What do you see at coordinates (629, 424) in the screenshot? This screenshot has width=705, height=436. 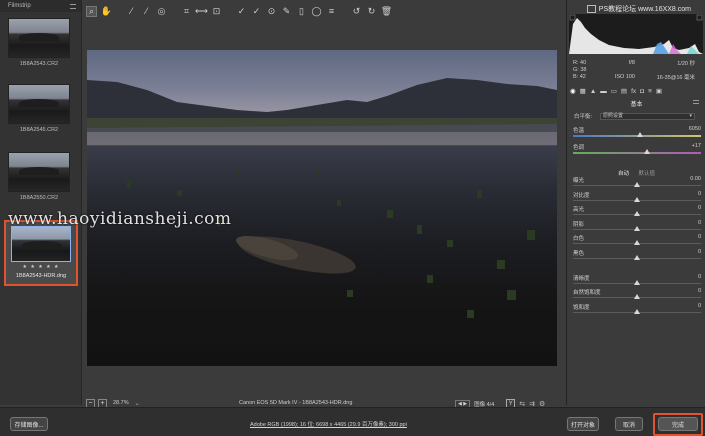 I see `cancel-button: 取消` at bounding box center [629, 424].